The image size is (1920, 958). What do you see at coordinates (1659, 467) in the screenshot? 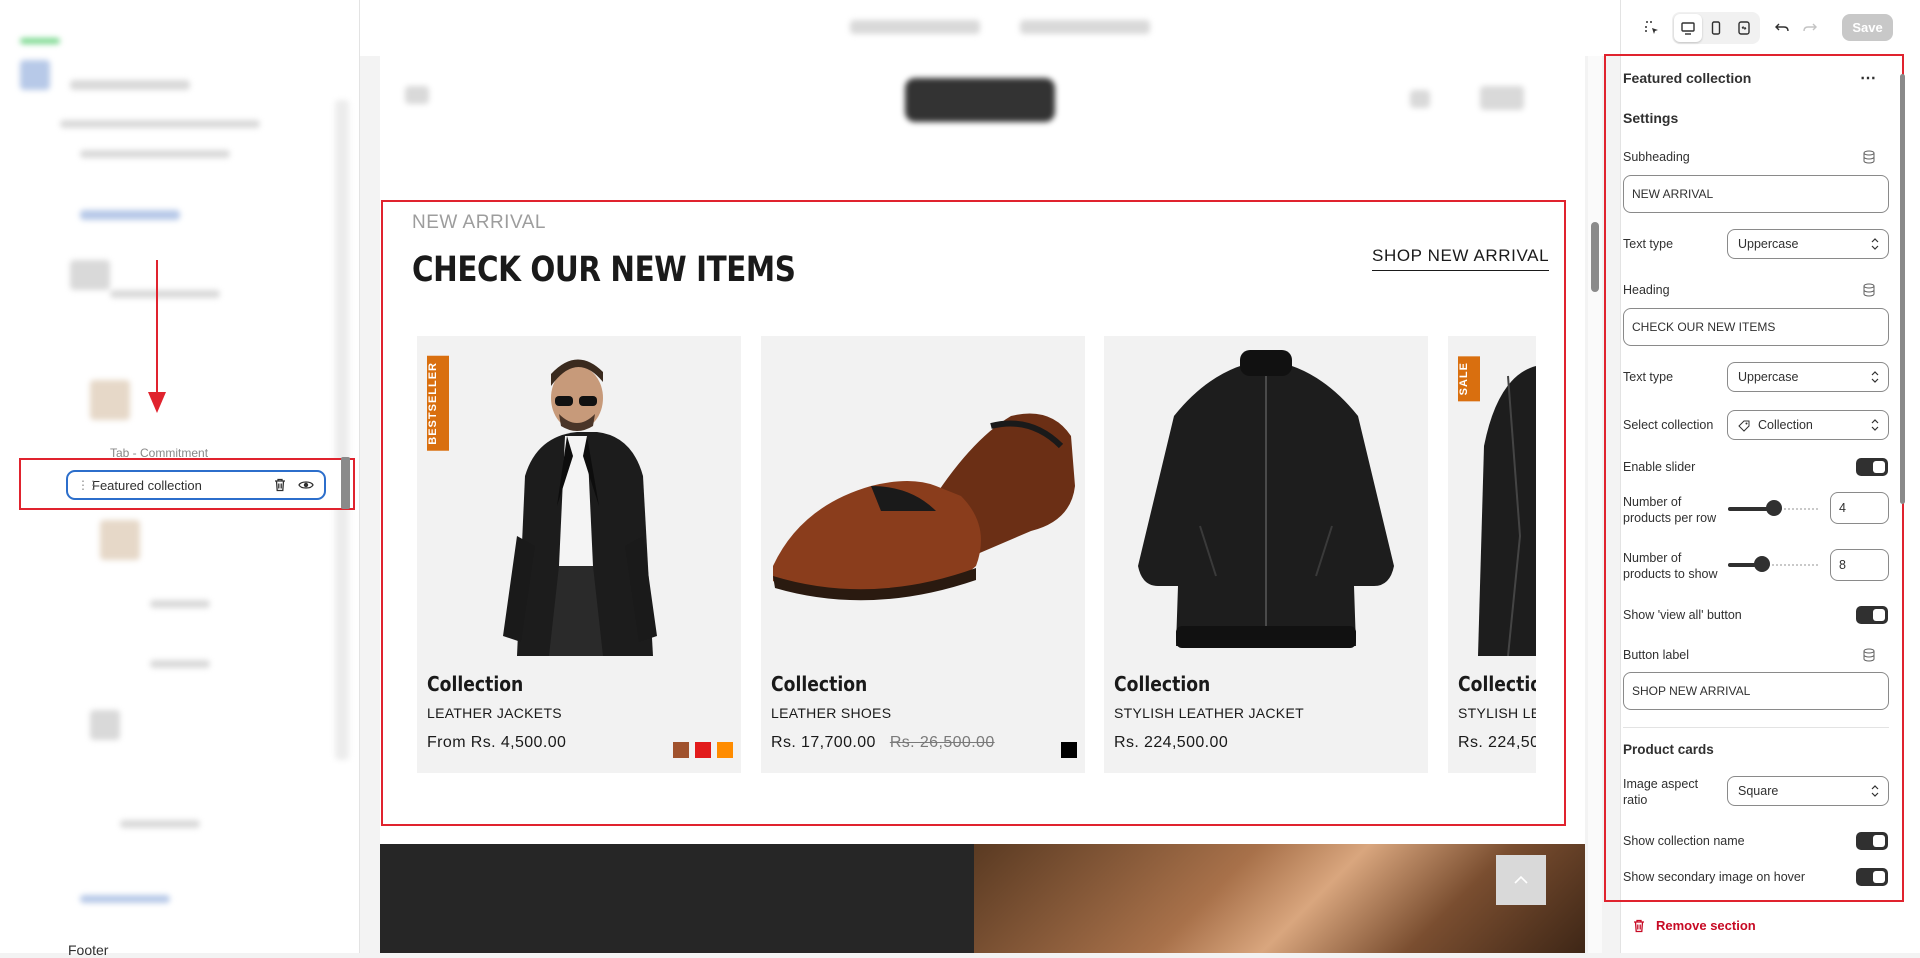
I see `enable-slider-label: Enable slider` at bounding box center [1659, 467].